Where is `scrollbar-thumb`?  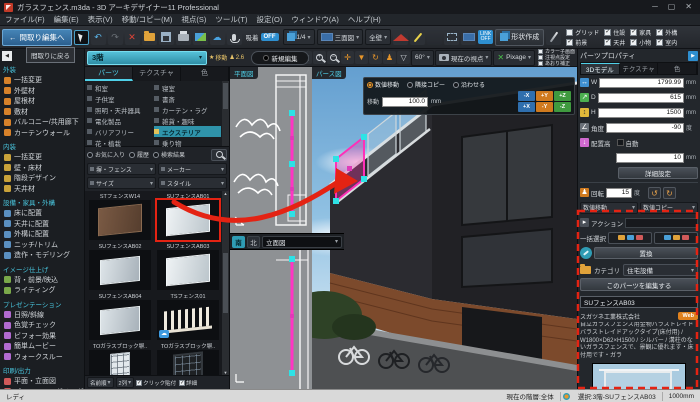
scrollbar-thumb is located at coordinates (225, 283).